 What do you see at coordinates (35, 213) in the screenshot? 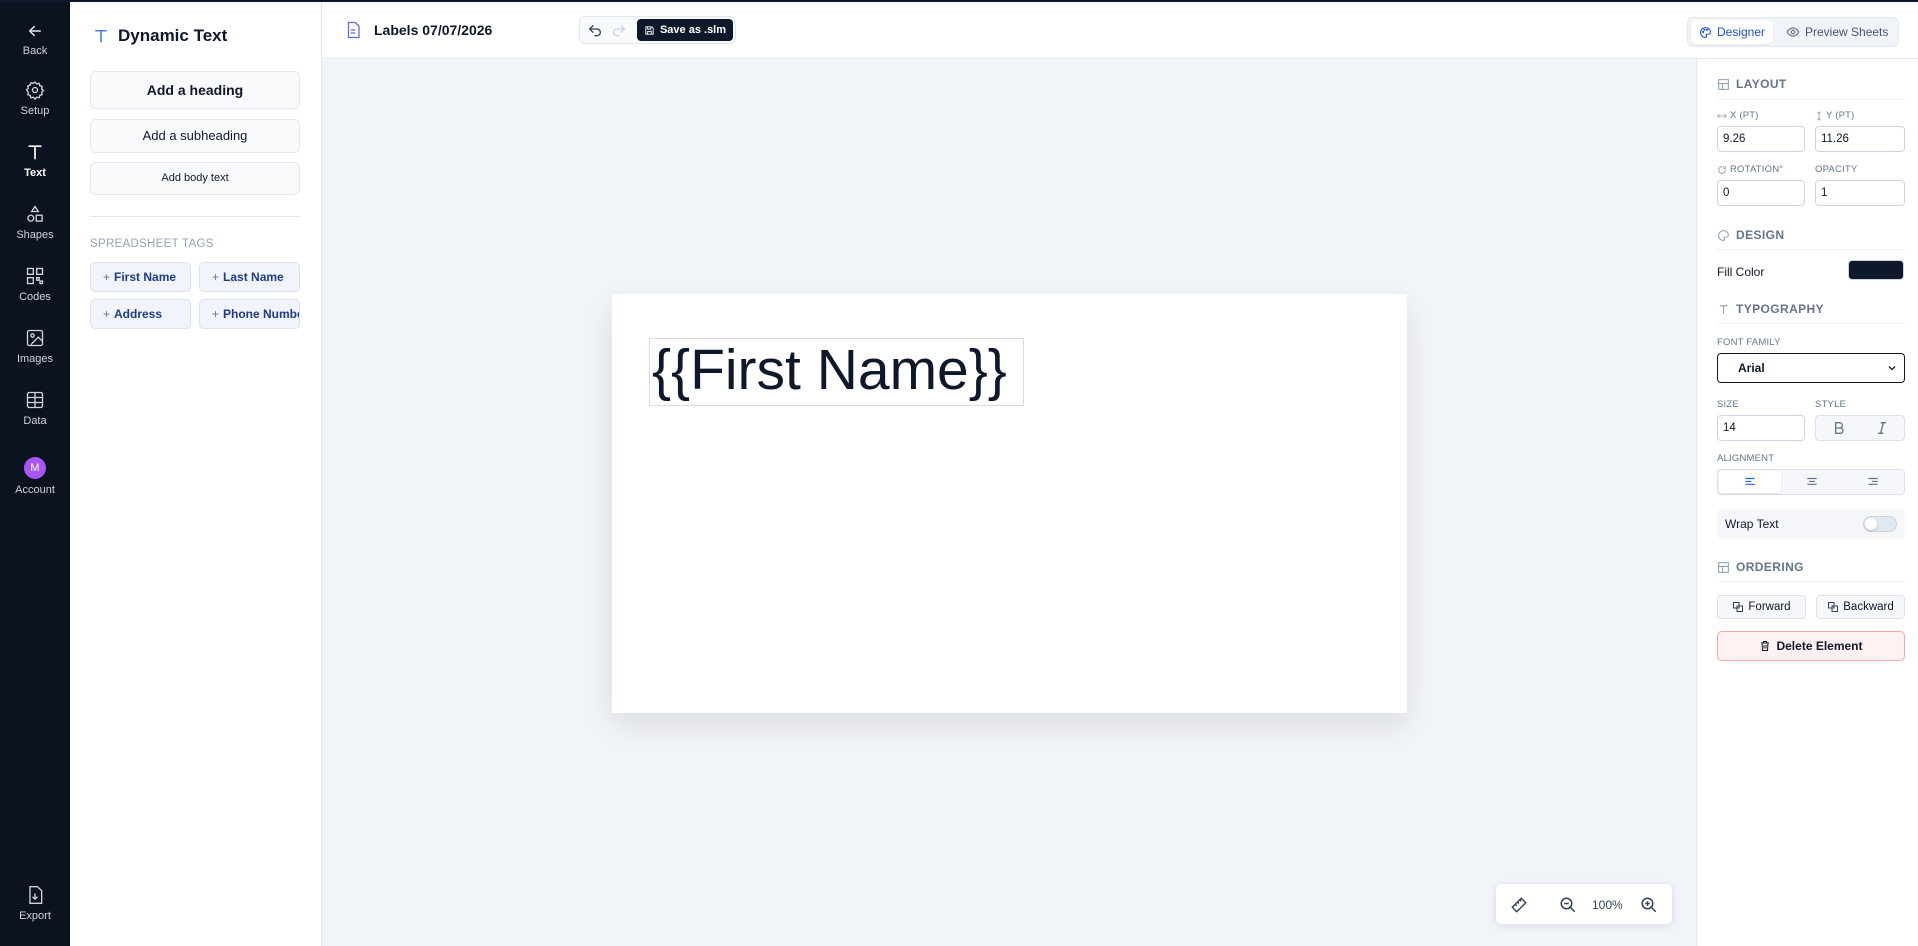
I see `shapes-icon` at bounding box center [35, 213].